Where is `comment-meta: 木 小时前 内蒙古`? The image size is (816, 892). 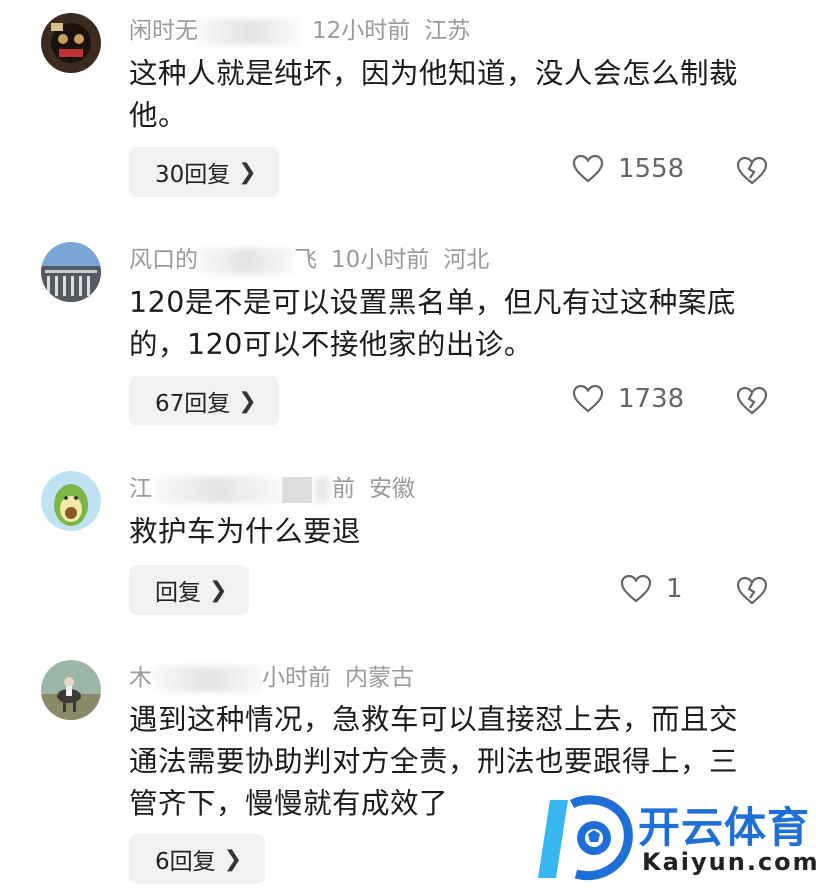
comment-meta: 木 小时前 内蒙古 is located at coordinates (271, 678).